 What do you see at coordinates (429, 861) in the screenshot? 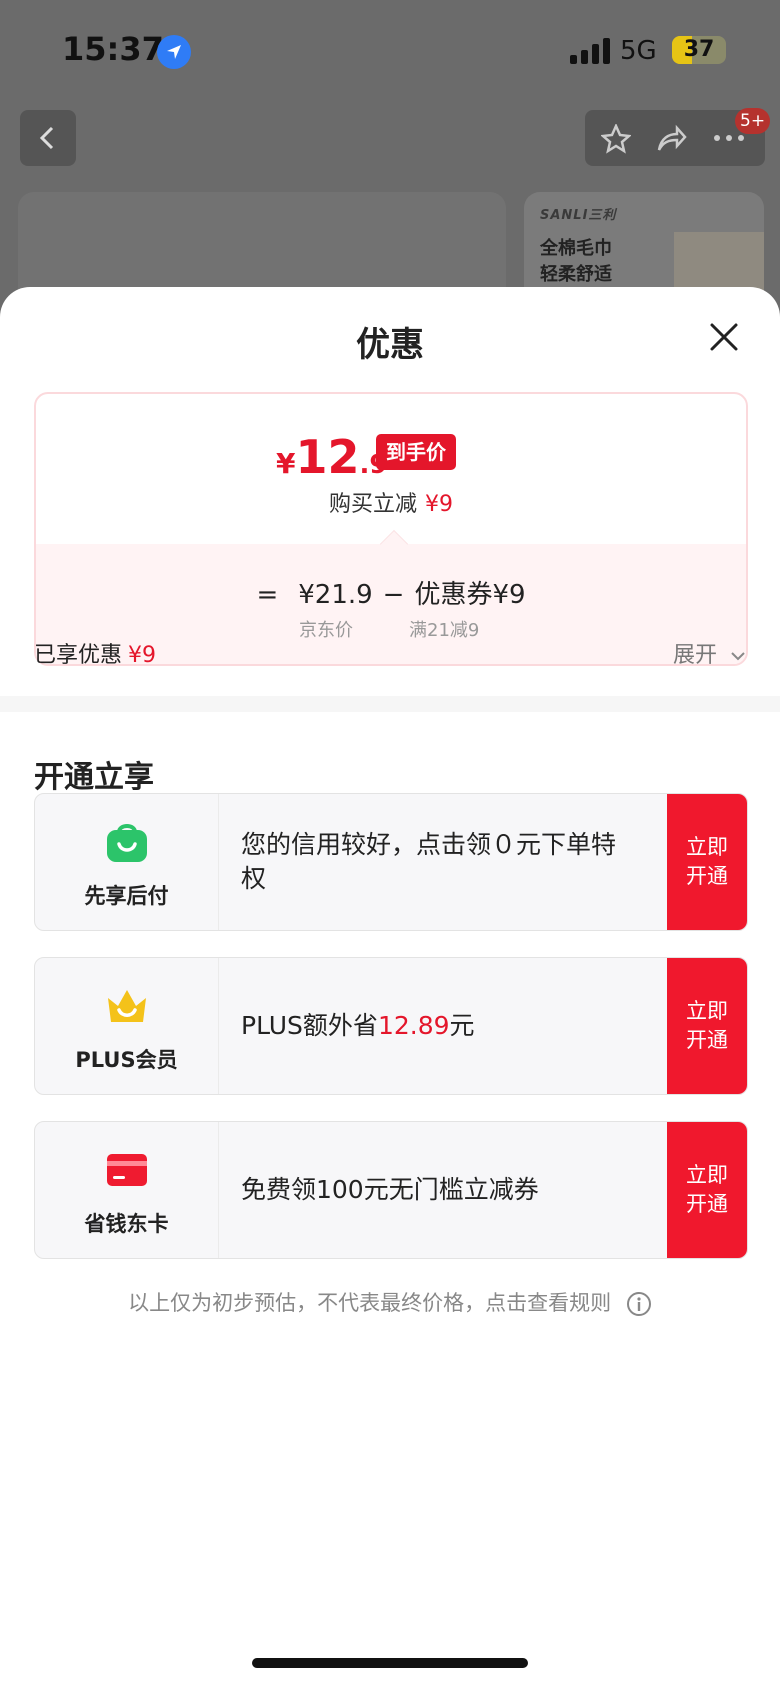
I see `offer-text: 您的信用较好，点击领０元下单特权` at bounding box center [429, 861].